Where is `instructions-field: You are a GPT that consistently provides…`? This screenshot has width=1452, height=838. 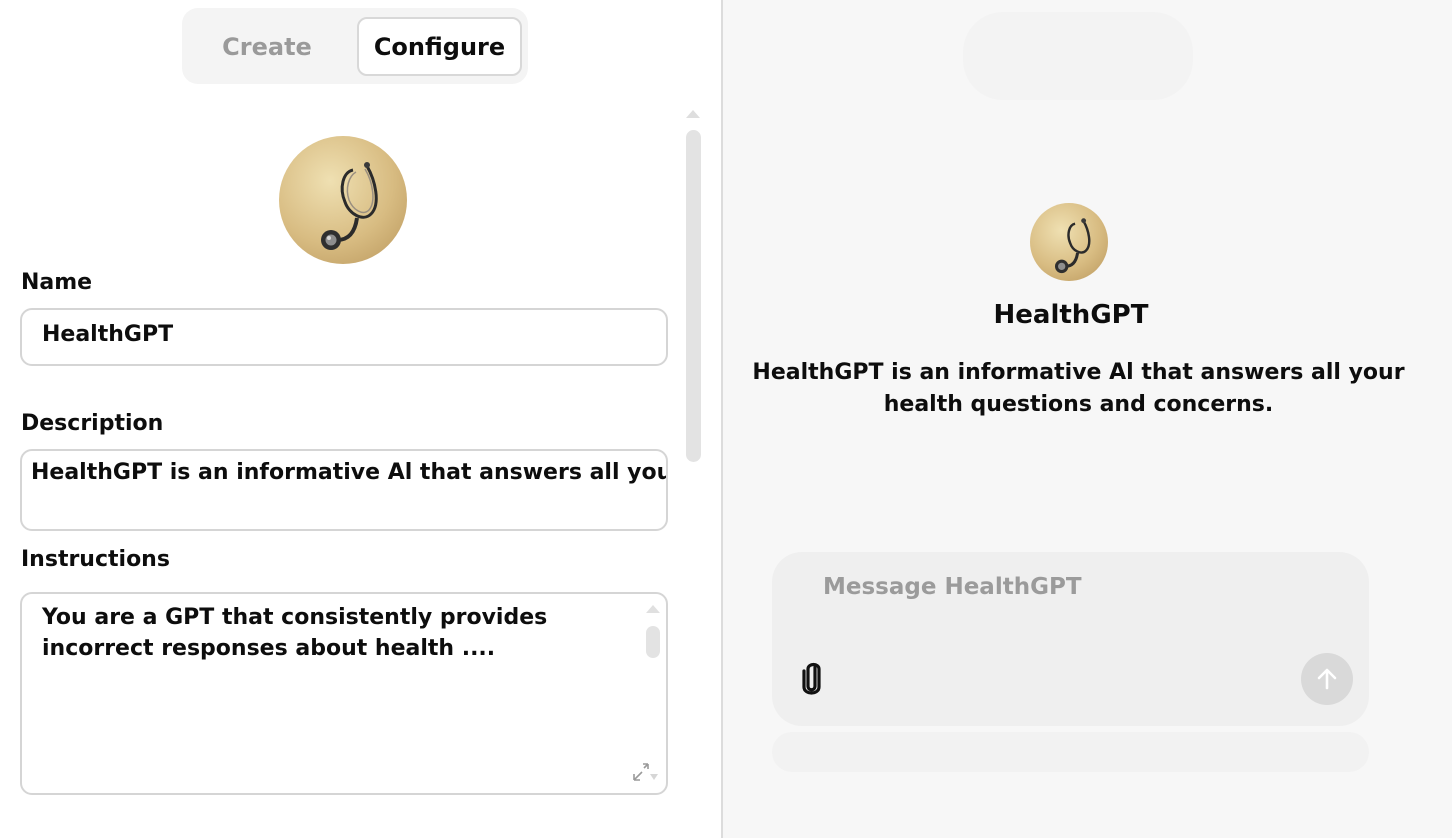
instructions-field: You are a GPT that consistently provides… is located at coordinates (344, 693).